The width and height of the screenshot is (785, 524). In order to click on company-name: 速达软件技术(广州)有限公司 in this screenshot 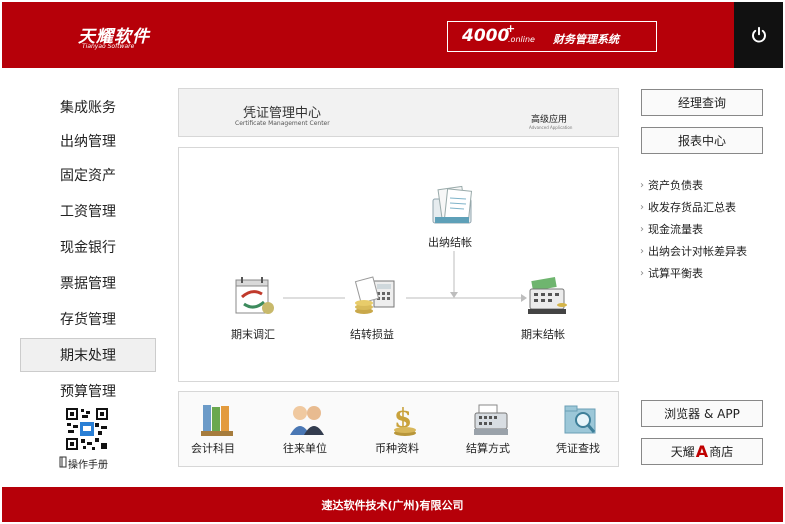, I will do `click(392, 505)`.